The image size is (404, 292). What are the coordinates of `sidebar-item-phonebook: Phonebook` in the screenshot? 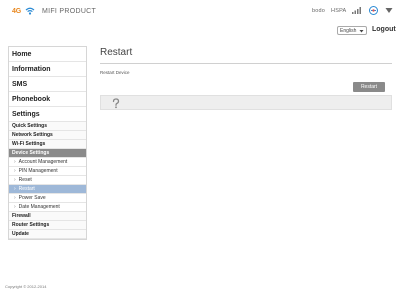 It's located at (47, 99).